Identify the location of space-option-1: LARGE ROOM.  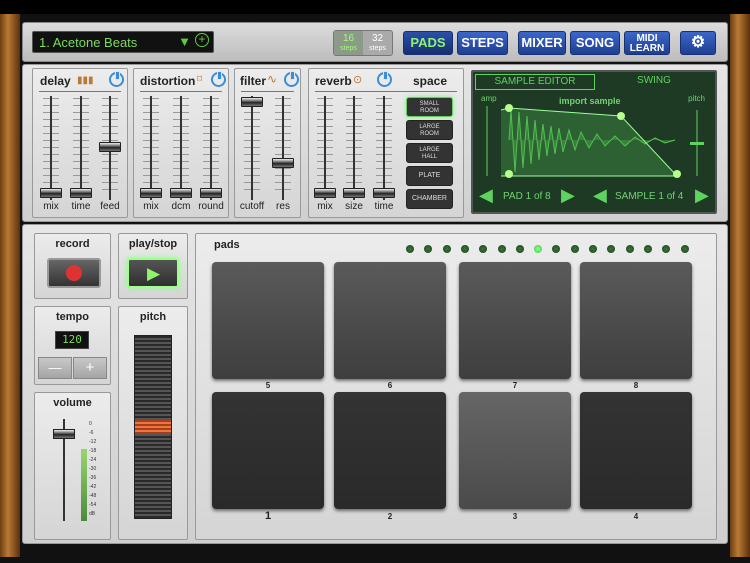
(429, 130).